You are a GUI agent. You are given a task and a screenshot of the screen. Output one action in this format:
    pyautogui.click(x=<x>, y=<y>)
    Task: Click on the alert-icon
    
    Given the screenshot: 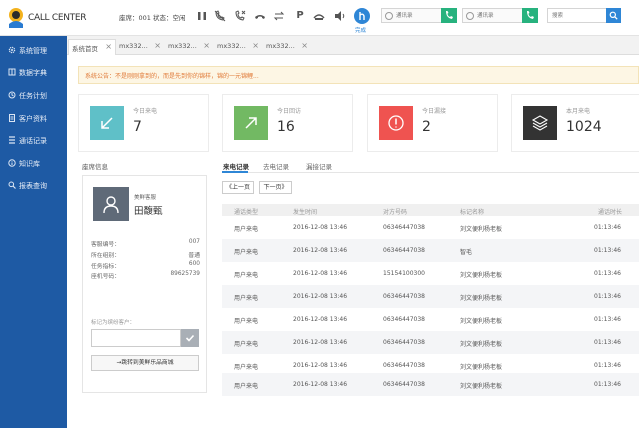 What is the action you would take?
    pyautogui.click(x=396, y=123)
    